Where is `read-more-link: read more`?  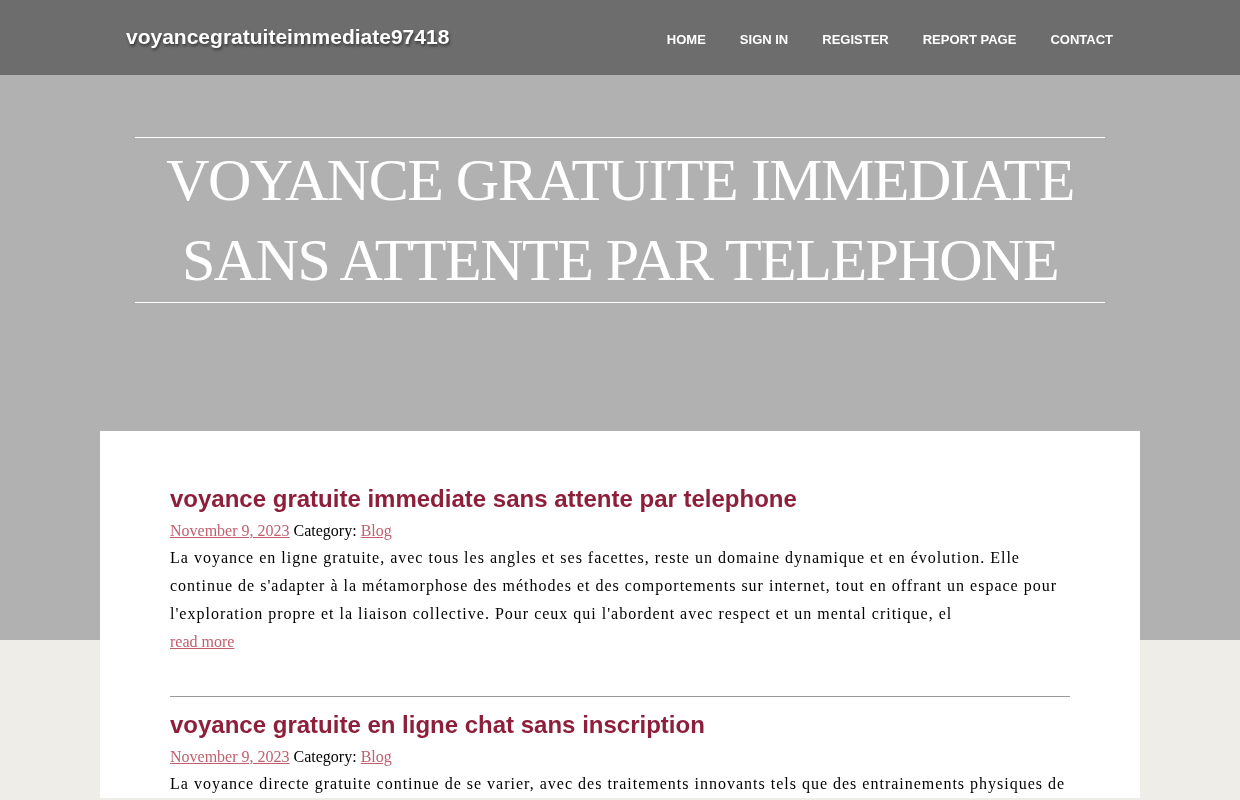
read-more-link: read more is located at coordinates (202, 642).